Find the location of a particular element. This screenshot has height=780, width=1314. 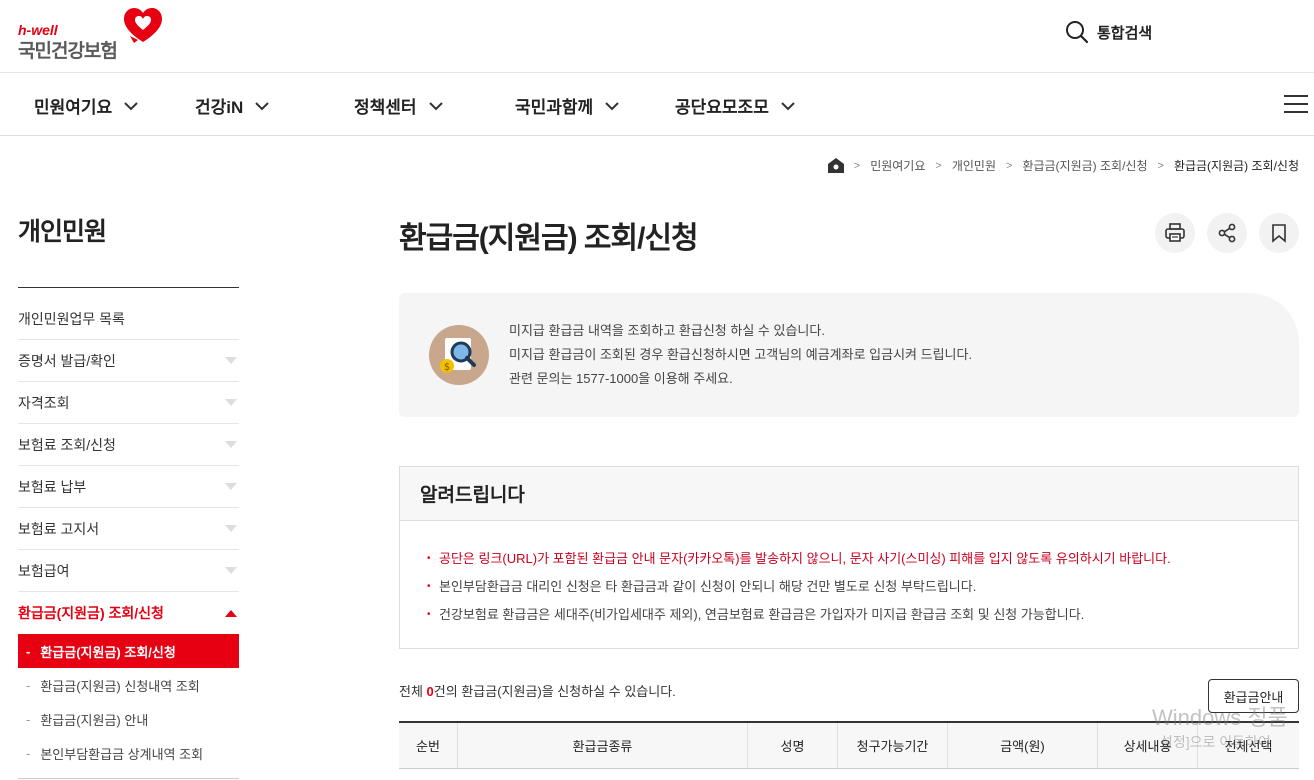

nav-item-policy-center: 정책센터 is located at coordinates (398, 105).